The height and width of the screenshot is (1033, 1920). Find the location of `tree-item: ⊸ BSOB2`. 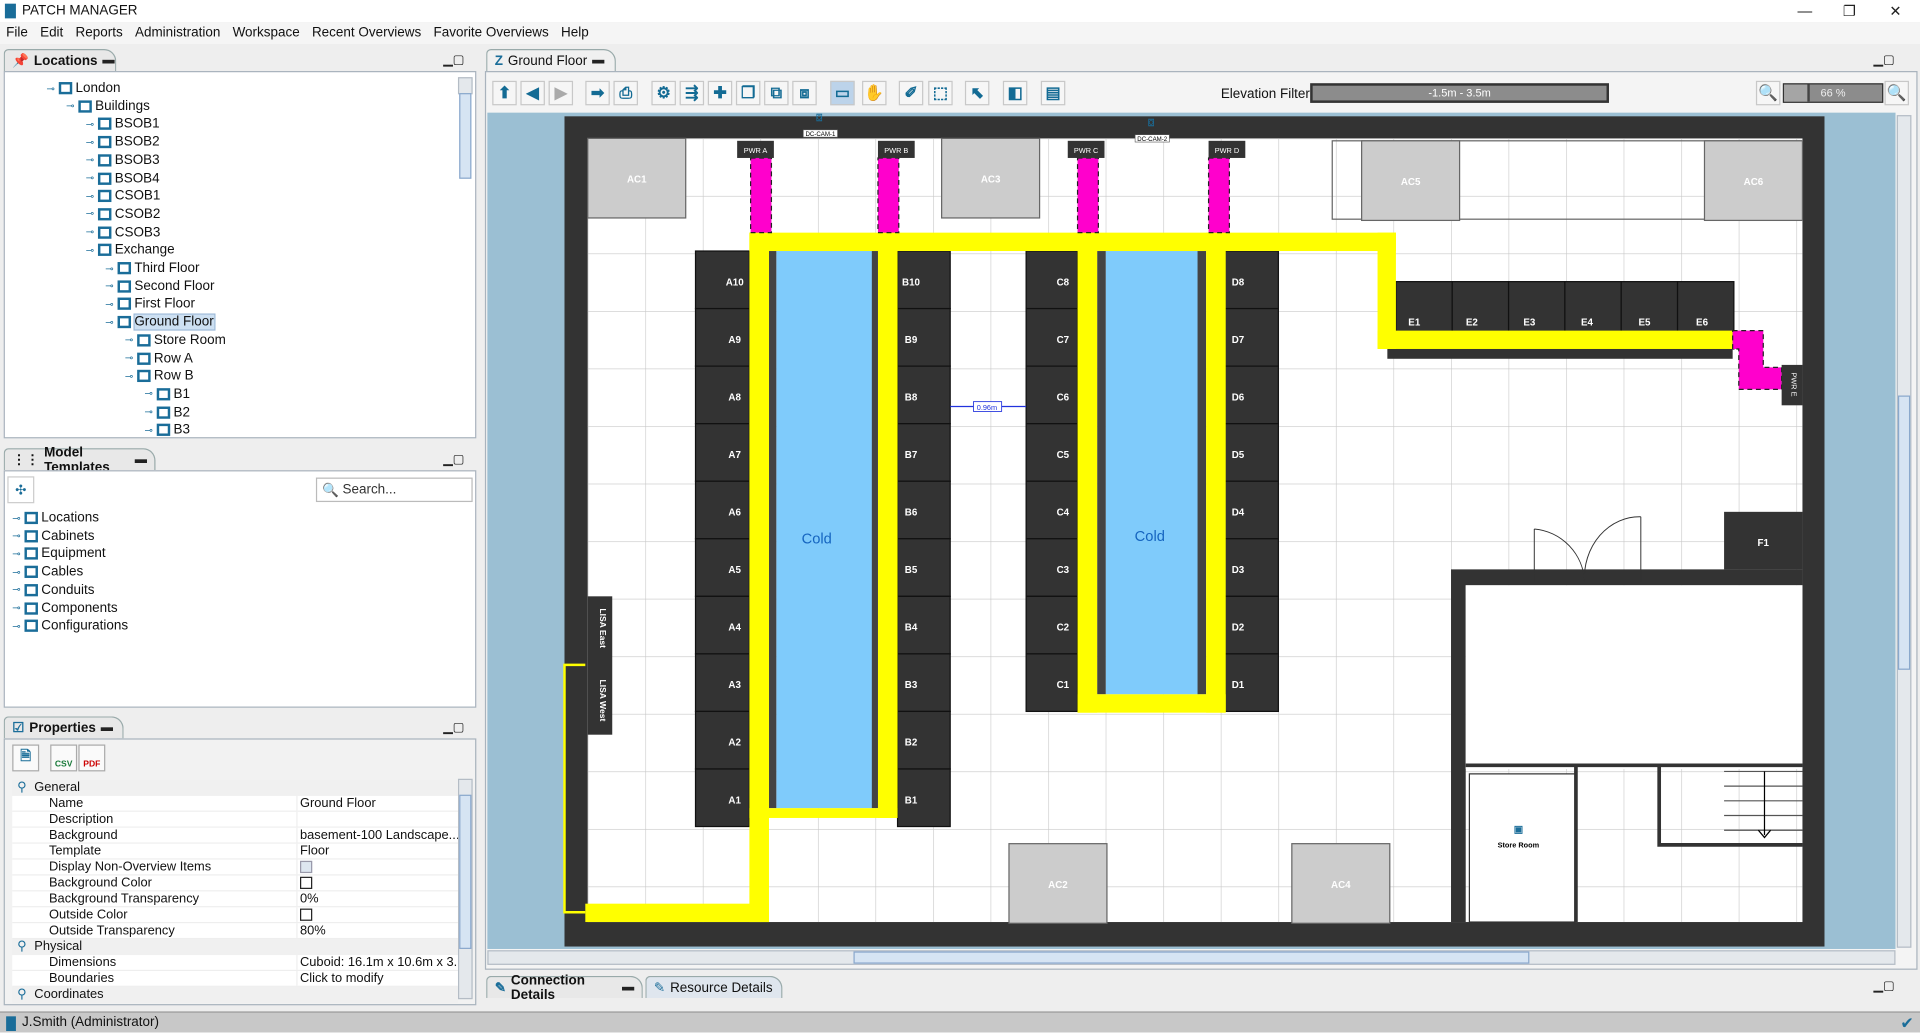

tree-item: ⊸ BSOB2 is located at coordinates (123, 142).